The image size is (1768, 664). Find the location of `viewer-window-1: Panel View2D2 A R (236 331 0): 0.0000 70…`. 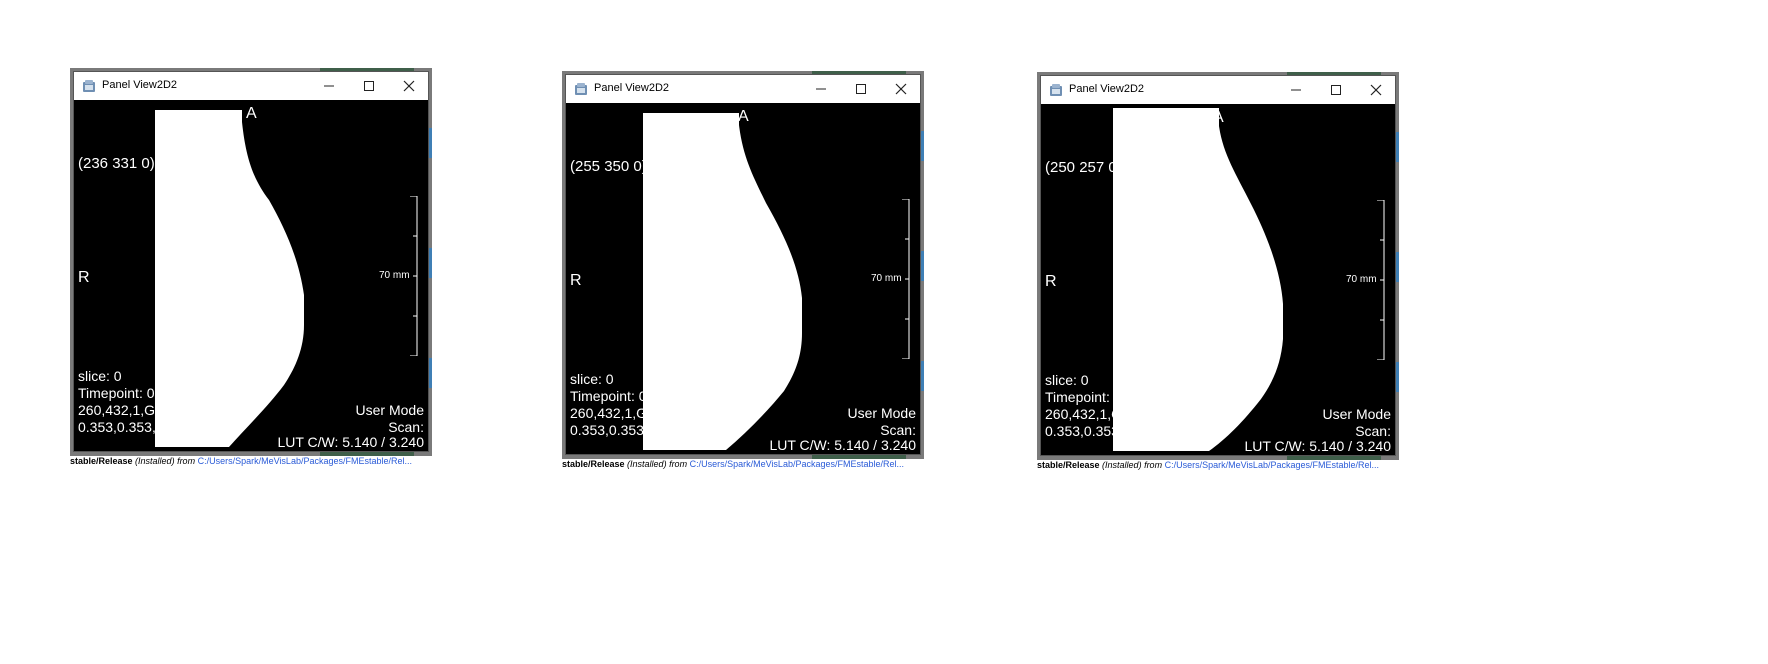

viewer-window-1: Panel View2D2 A R (236 331 0): 0.0000 70… is located at coordinates (251, 267).